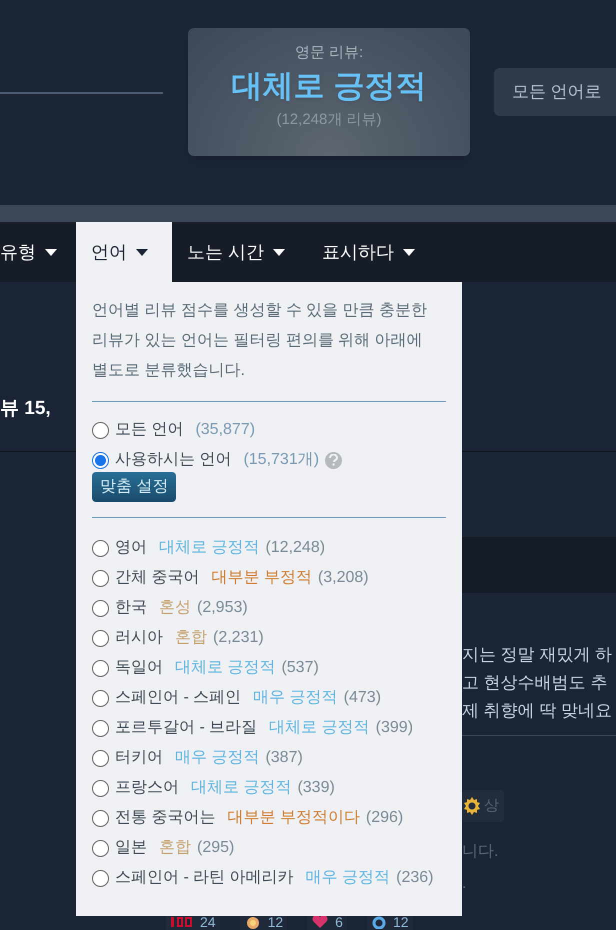 The height and width of the screenshot is (930, 616). What do you see at coordinates (260, 341) in the screenshot?
I see `menu-description: 언어별 리뷰 점수를 생성할 수 있을 만큼 충분한 리뷰가 있는 언어는 필터링 편의를 위해 아래에 별도로 분류했습니다.` at bounding box center [260, 341].